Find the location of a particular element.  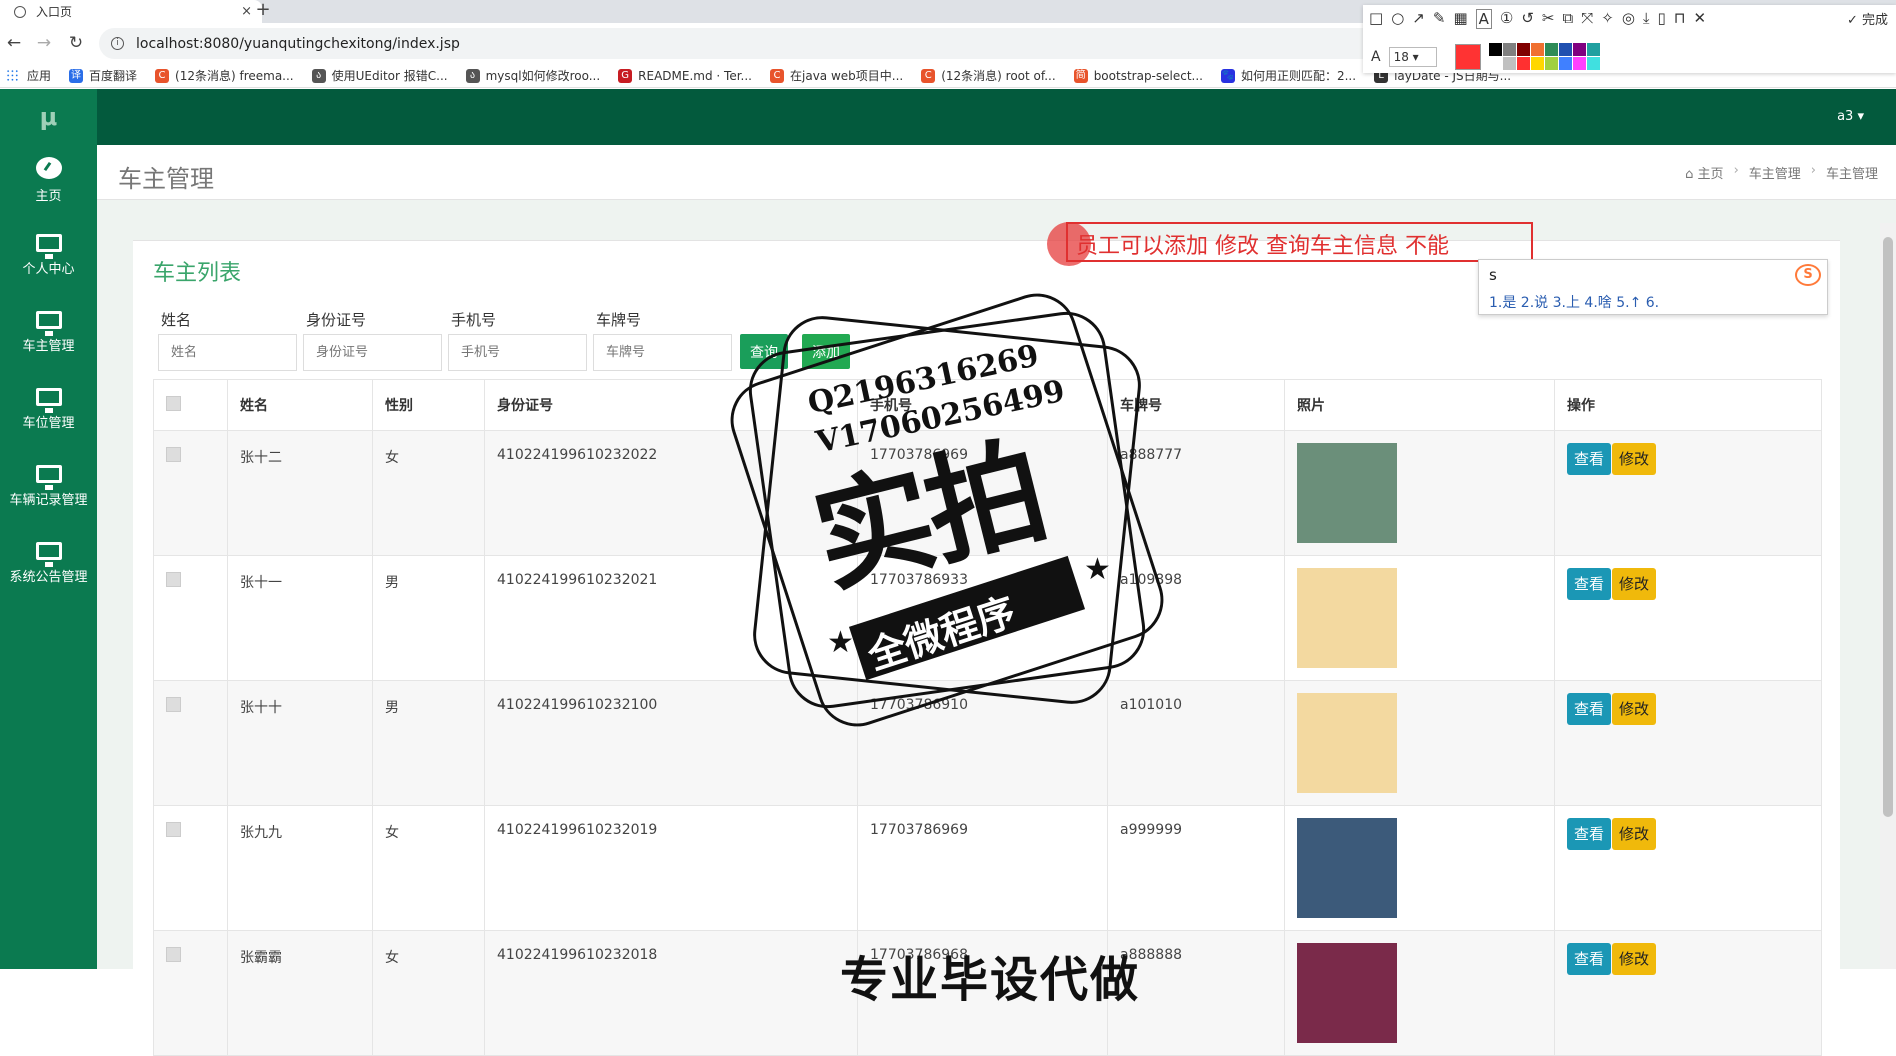

pen-tool-icon: ✎ is located at coordinates (1439, 19).